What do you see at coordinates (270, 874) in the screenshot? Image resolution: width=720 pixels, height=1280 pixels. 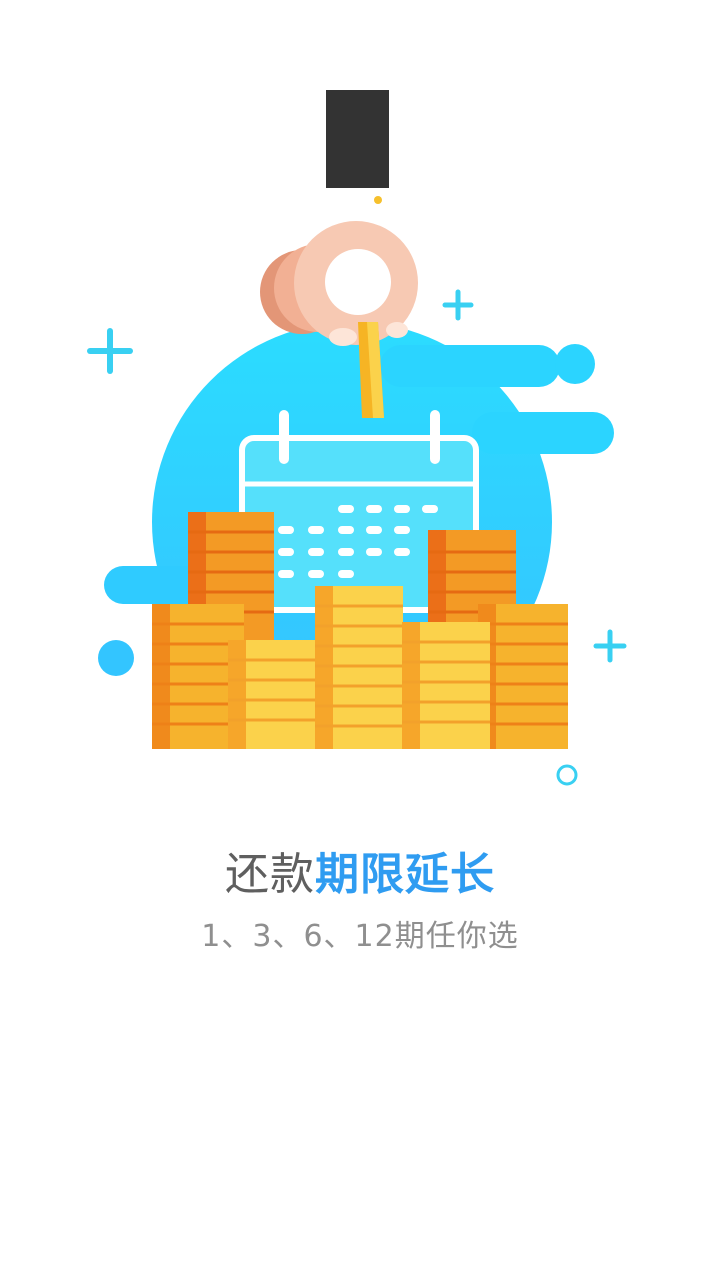 I see `title-normal-text: 还款` at bounding box center [270, 874].